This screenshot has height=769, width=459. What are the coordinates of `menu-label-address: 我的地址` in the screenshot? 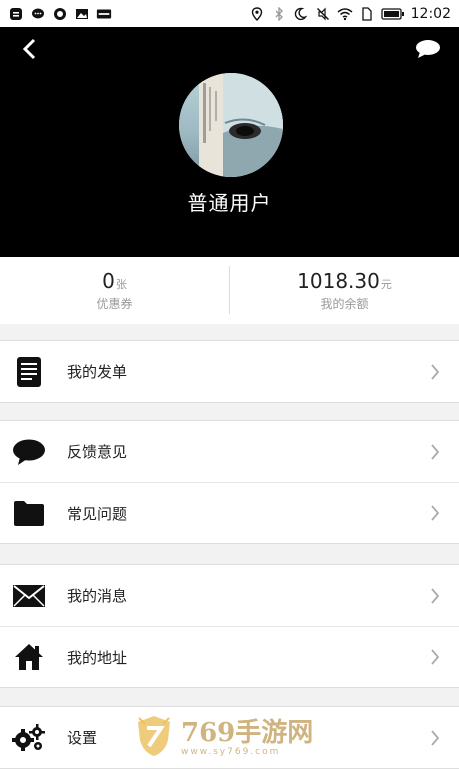 It's located at (97, 657).